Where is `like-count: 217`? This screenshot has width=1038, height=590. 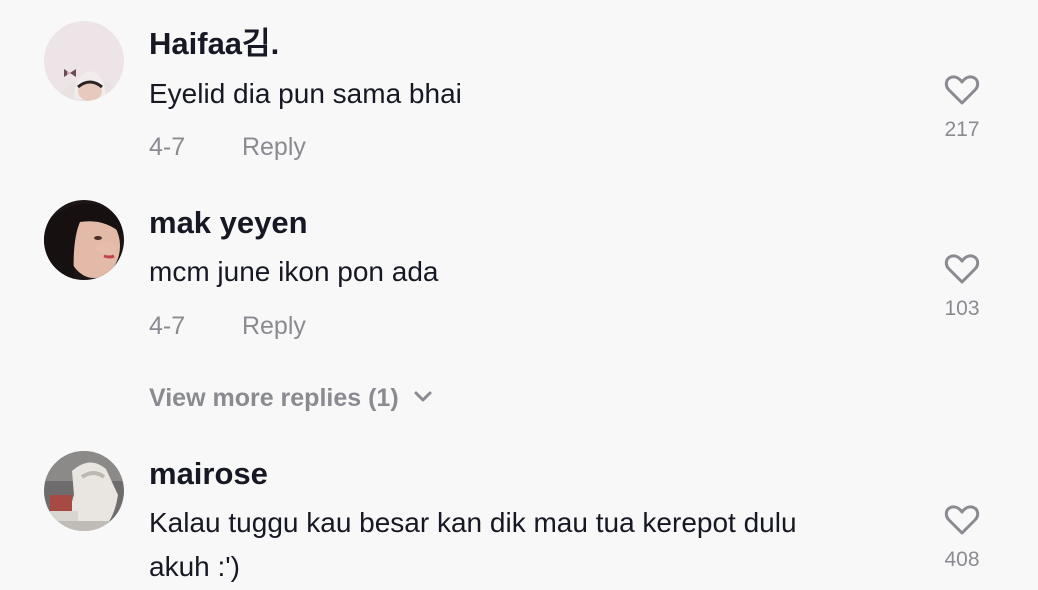 like-count: 217 is located at coordinates (962, 129).